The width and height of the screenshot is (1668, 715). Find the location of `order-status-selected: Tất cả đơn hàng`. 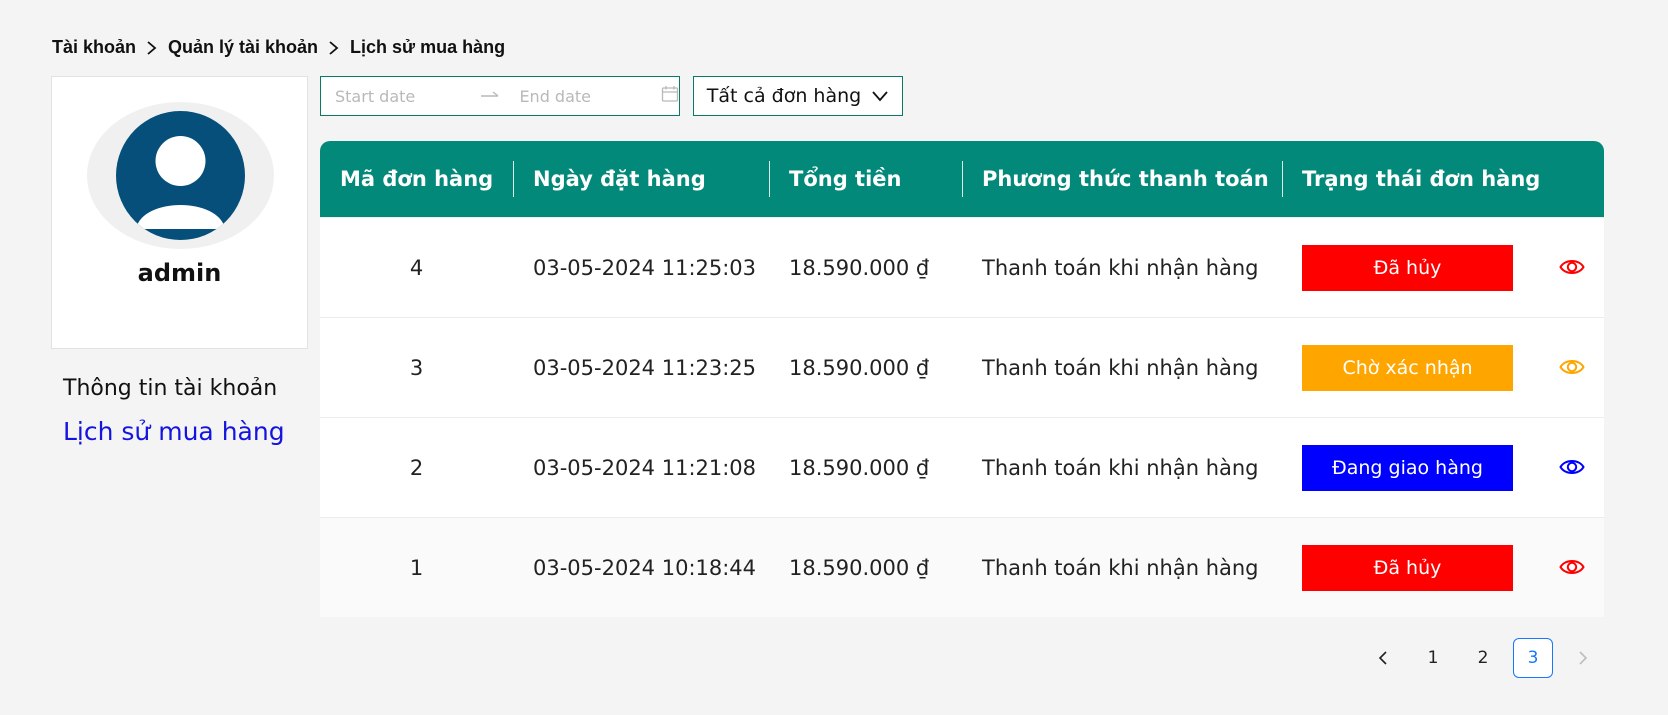

order-status-selected: Tất cả đơn hàng is located at coordinates (784, 96).